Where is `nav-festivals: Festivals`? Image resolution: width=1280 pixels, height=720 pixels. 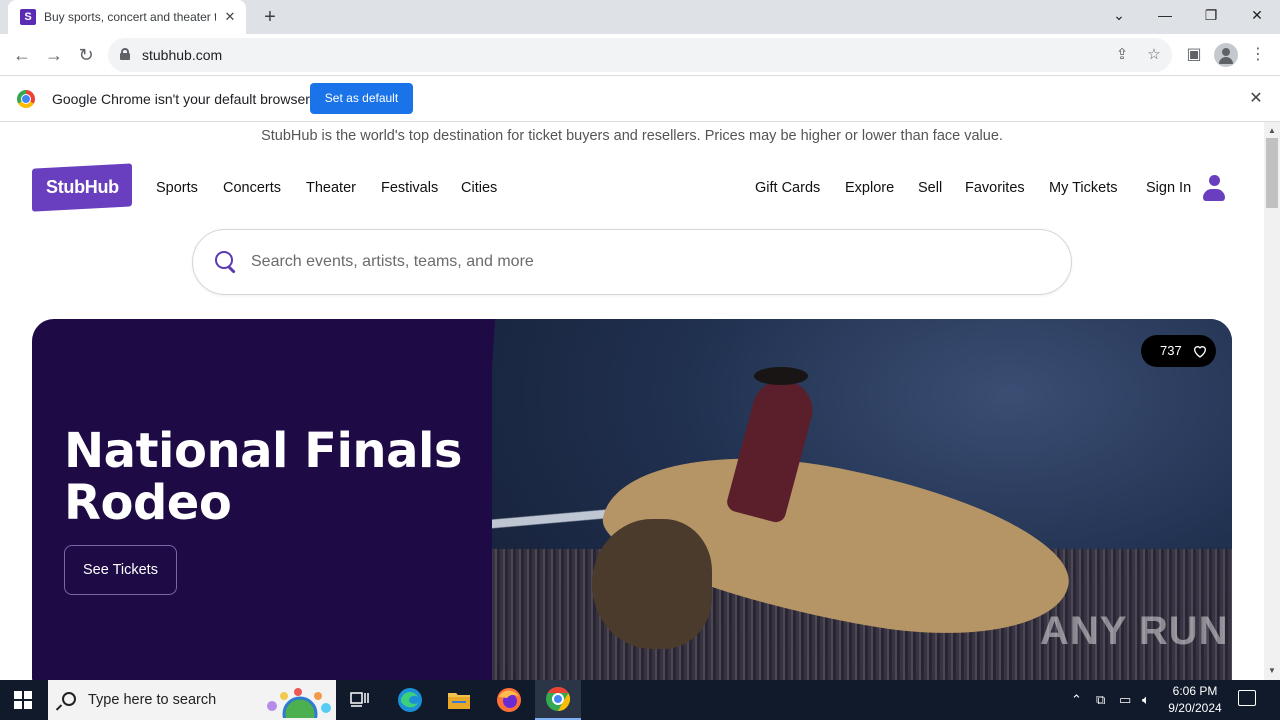
nav-festivals: Festivals is located at coordinates (409, 188).